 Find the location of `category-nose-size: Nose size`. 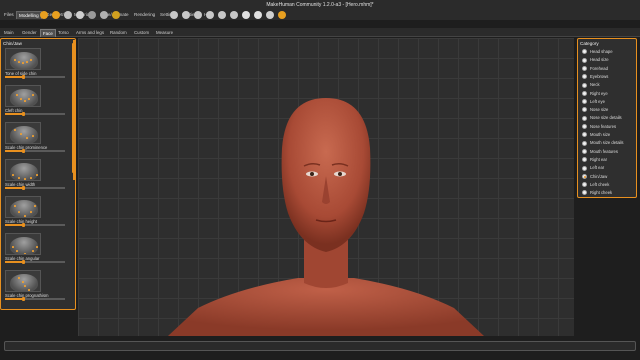

category-nose-size: Nose size is located at coordinates (595, 109).